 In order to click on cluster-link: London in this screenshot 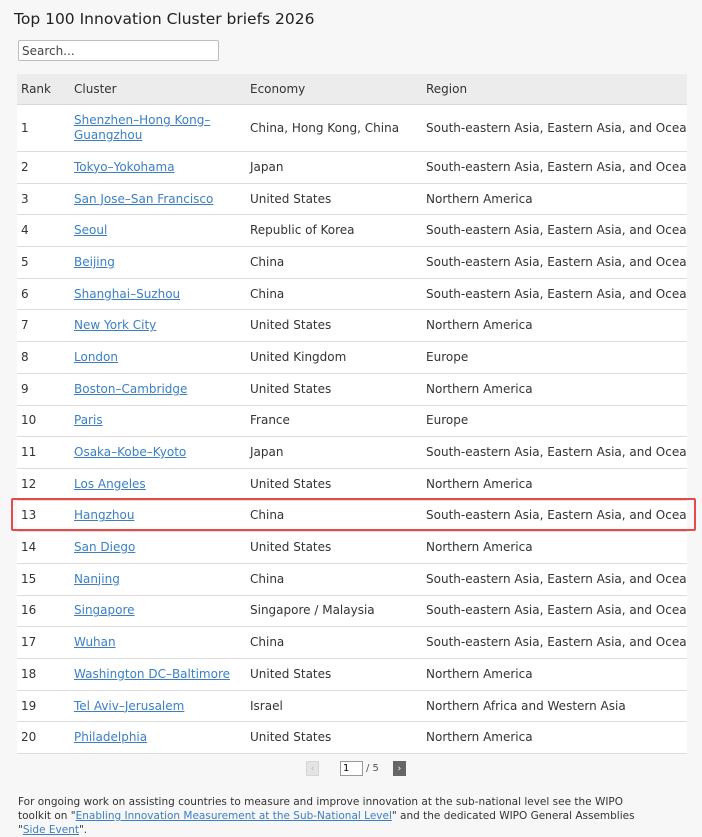, I will do `click(96, 357)`.